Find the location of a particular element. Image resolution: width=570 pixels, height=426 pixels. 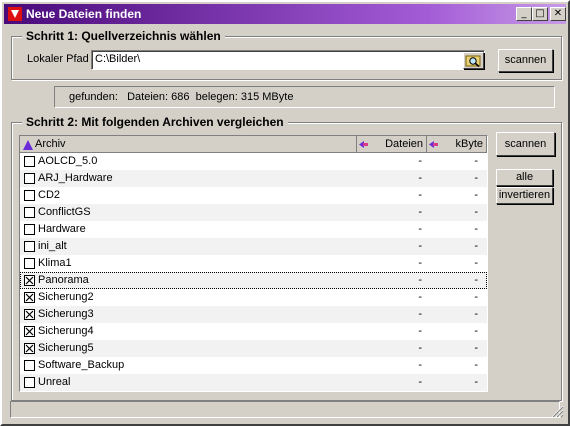

table-row: Unreal - - is located at coordinates (253, 382).